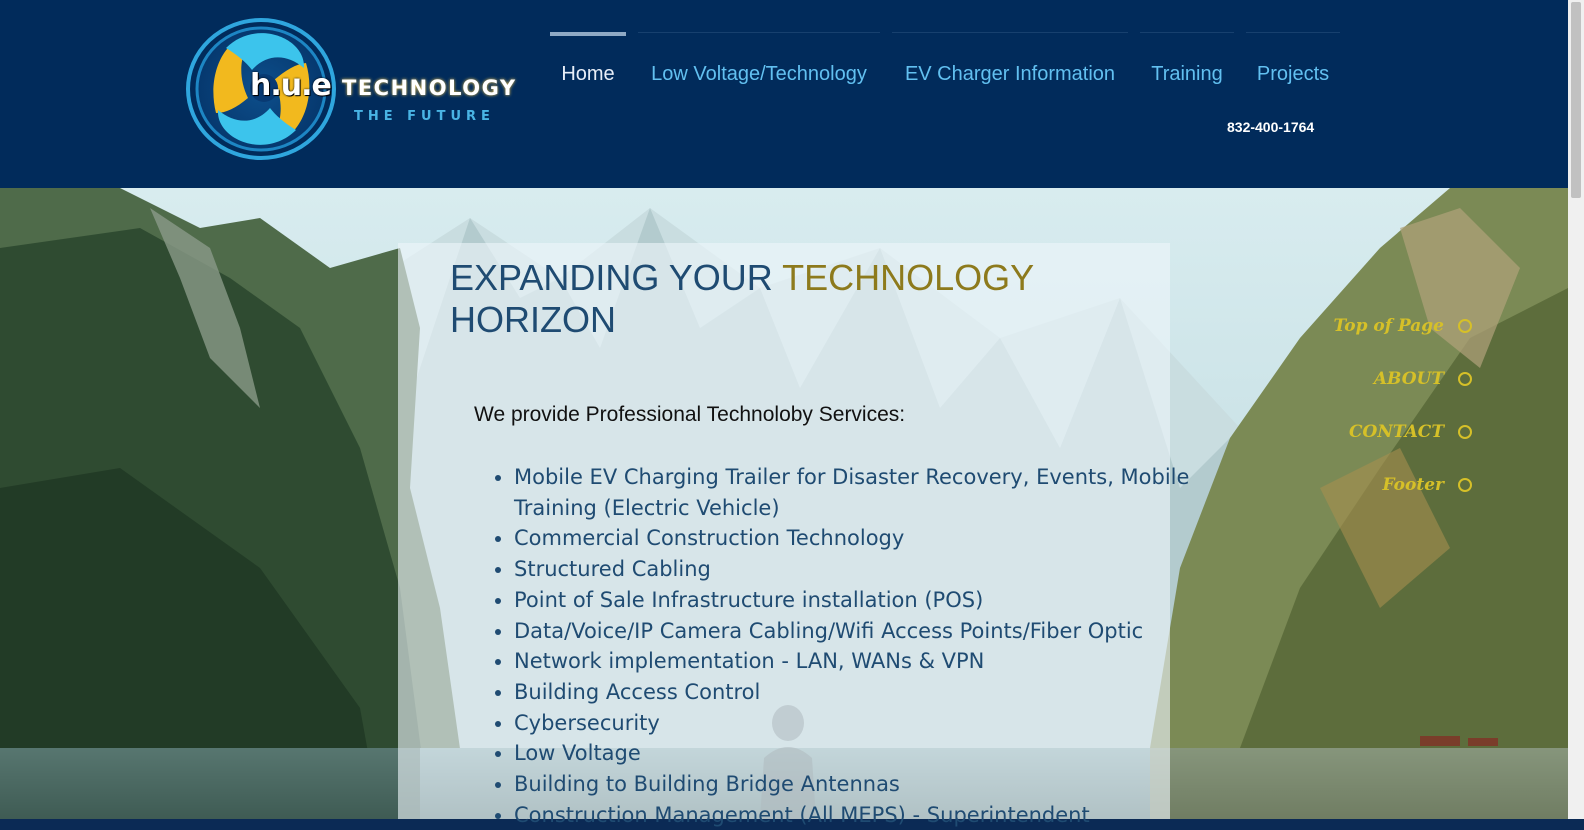 The height and width of the screenshot is (830, 1584). I want to click on anchor-label: ABOUT, so click(1408, 379).